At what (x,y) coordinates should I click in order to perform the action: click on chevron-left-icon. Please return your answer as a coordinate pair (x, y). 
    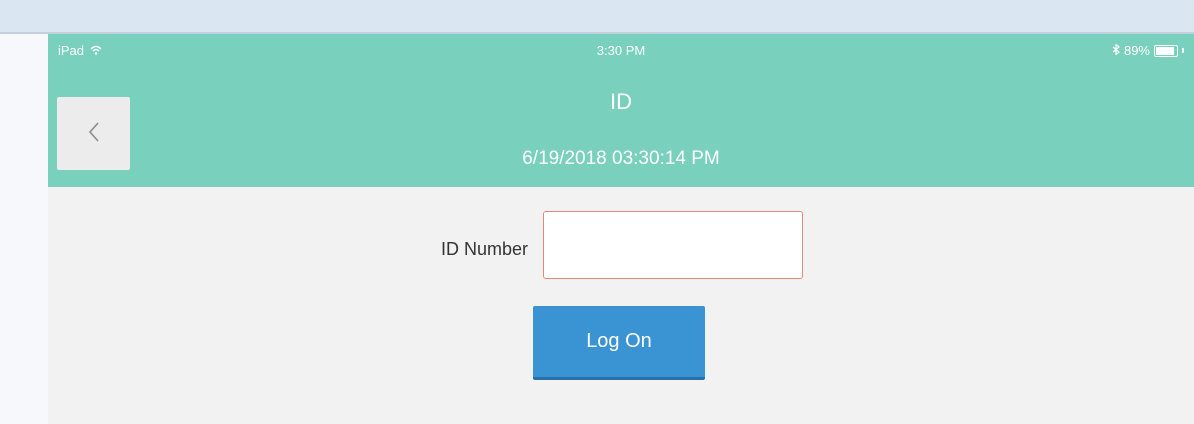
    Looking at the image, I should click on (94, 133).